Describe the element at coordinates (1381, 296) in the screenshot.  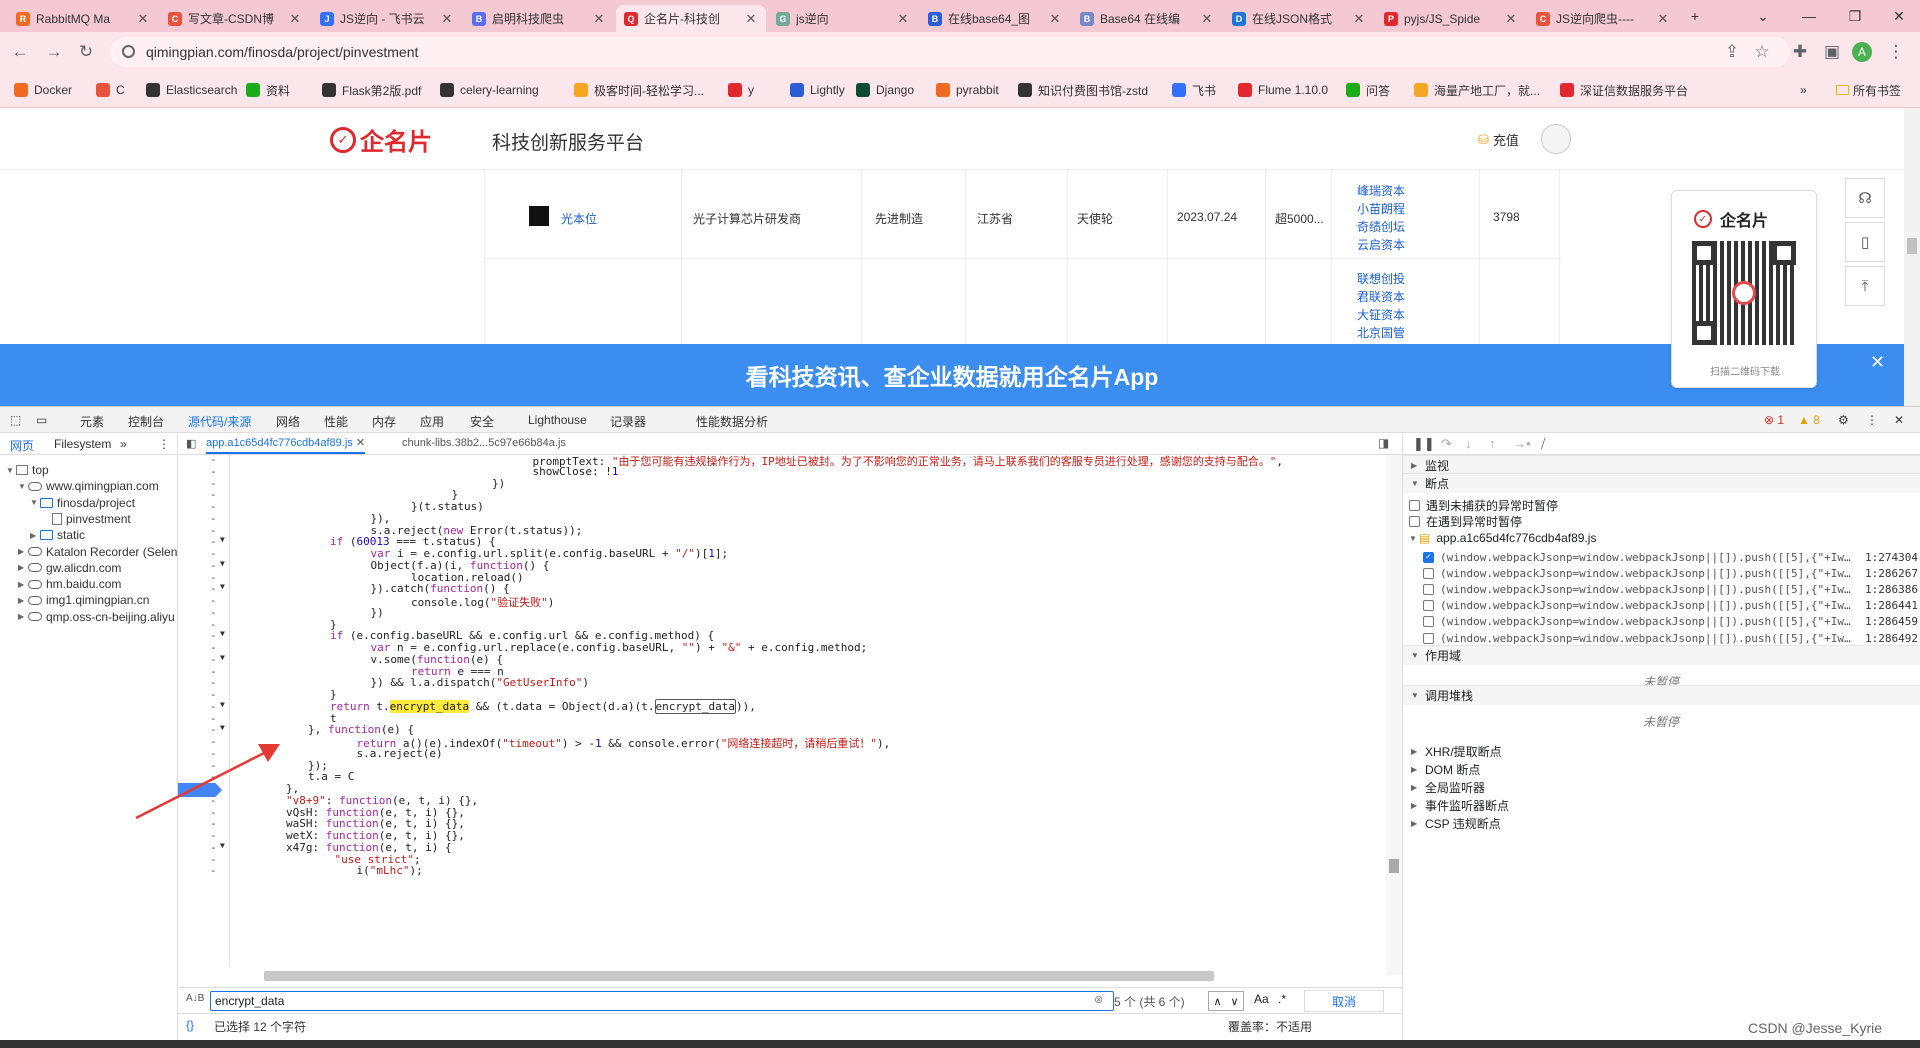
I see `investor-link: 君联资本` at that location.